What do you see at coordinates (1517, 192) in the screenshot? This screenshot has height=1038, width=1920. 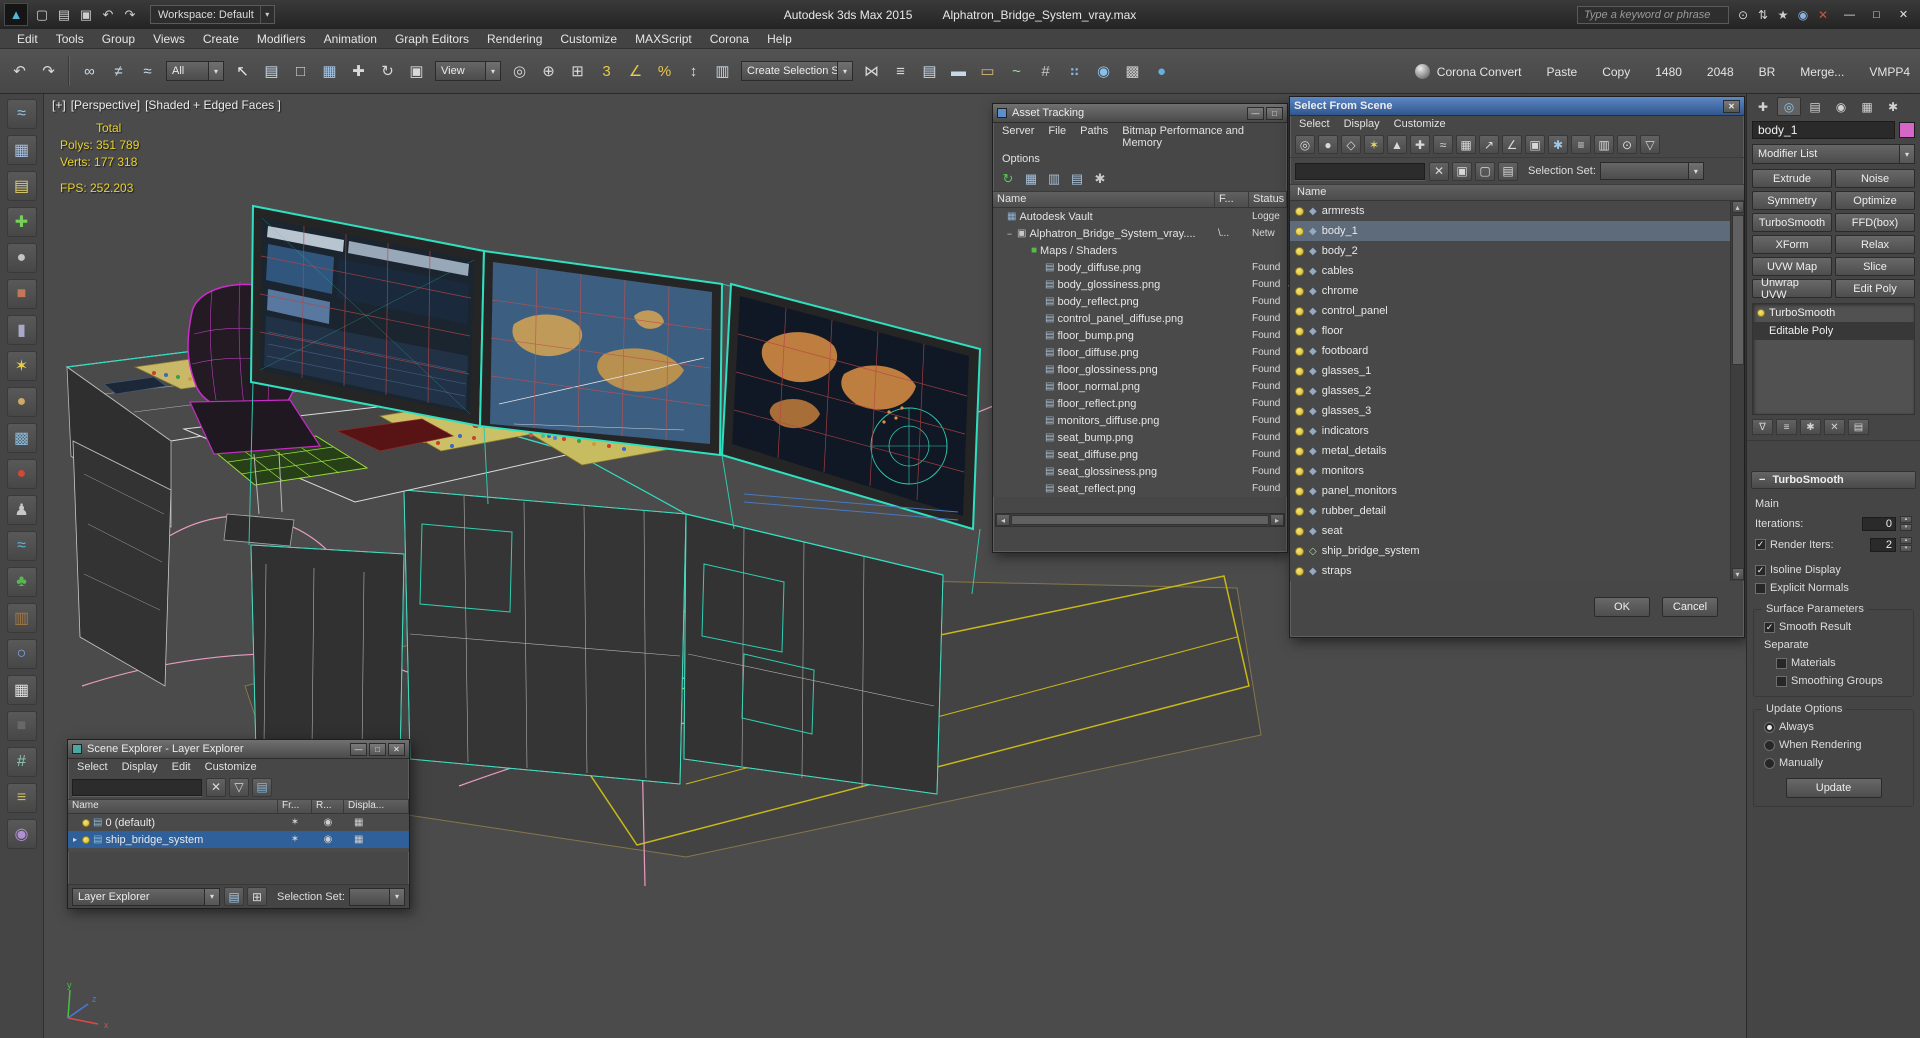 I see `name-column-header: Name` at bounding box center [1517, 192].